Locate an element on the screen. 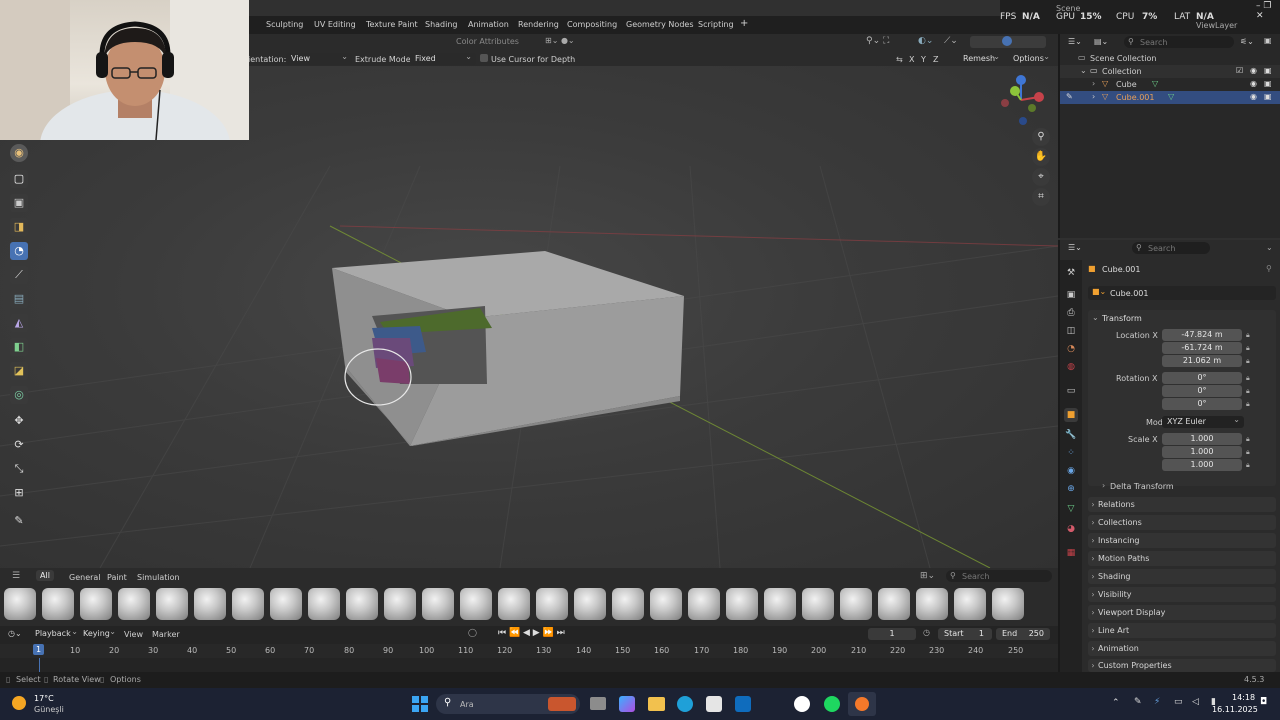 This screenshot has height=720, width=1280. pan-hand-icon: ✋ is located at coordinates (1041, 157).